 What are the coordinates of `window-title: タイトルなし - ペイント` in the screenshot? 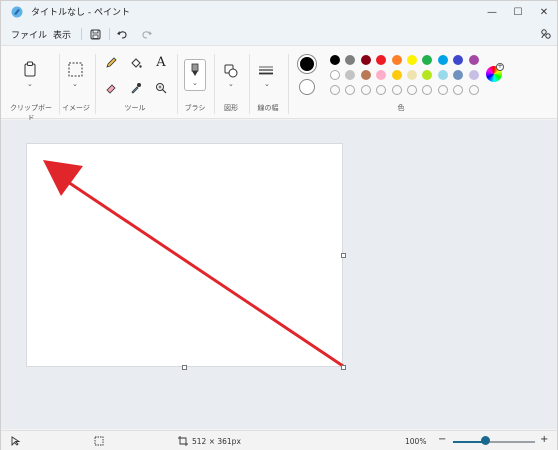 It's located at (80, 13).